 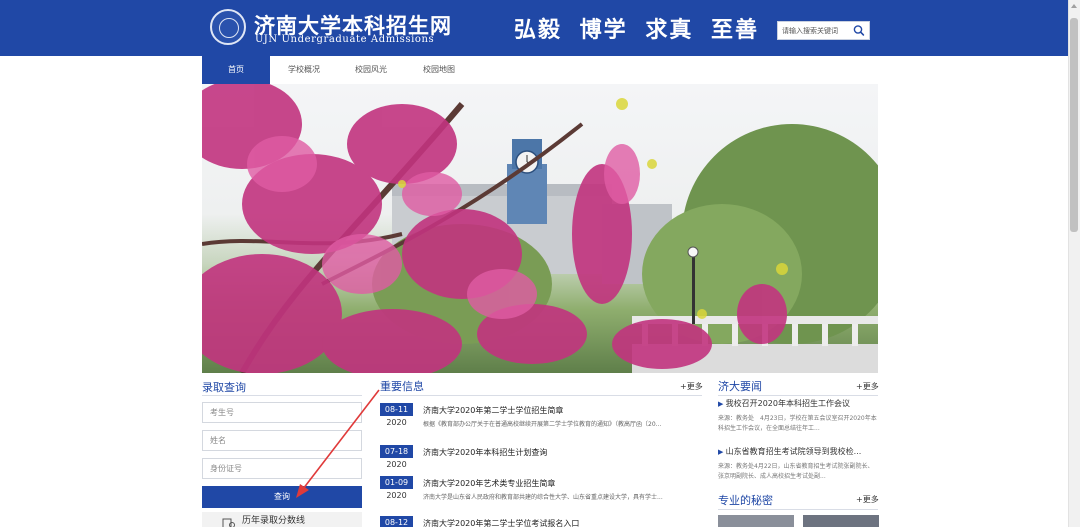 I want to click on candidate-number-input, so click(x=282, y=412).